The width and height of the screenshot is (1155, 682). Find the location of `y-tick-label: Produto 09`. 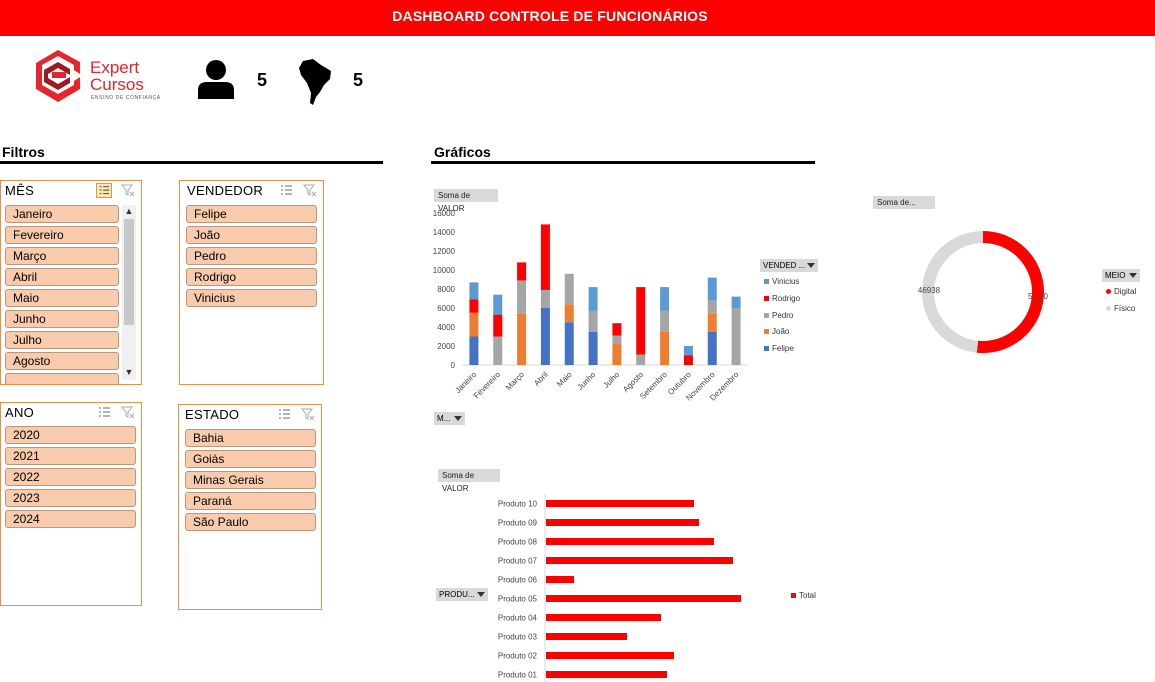

y-tick-label: Produto 09 is located at coordinates (518, 523).